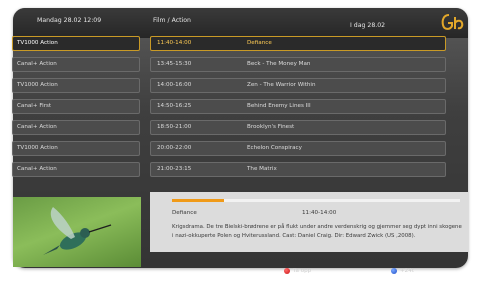  I want to click on program-time: 11:40-14:00, so click(174, 43).